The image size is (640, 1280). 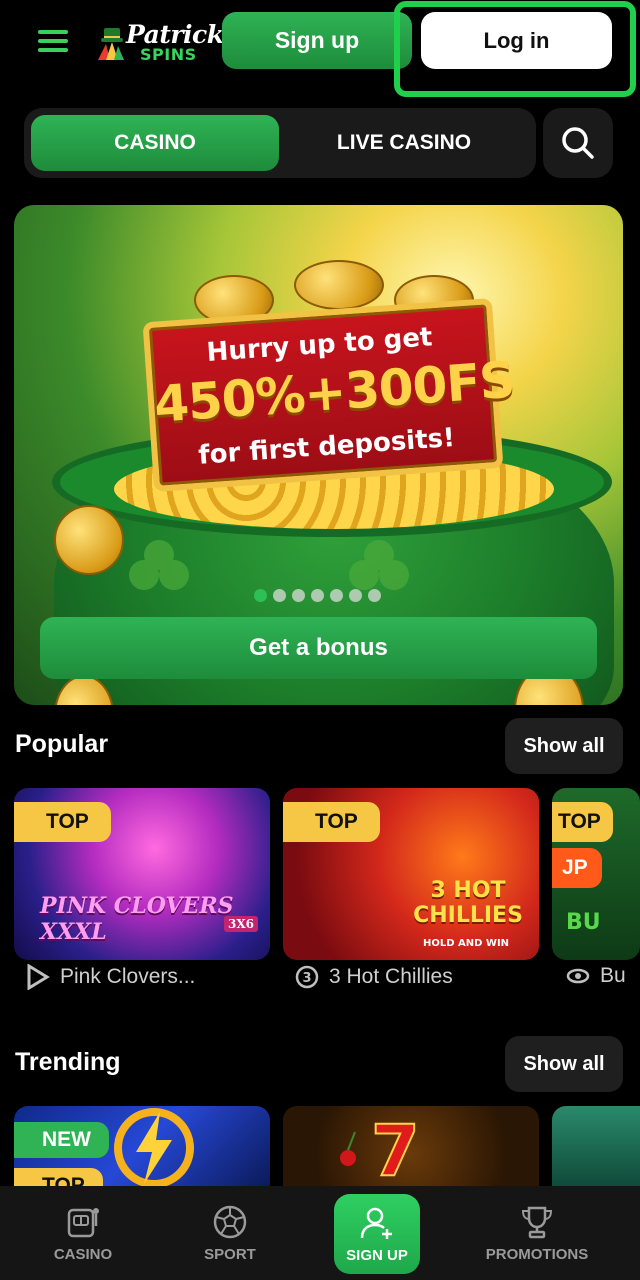 What do you see at coordinates (466, 943) in the screenshot?
I see `game-art-subtitle: HOLD AND WIN` at bounding box center [466, 943].